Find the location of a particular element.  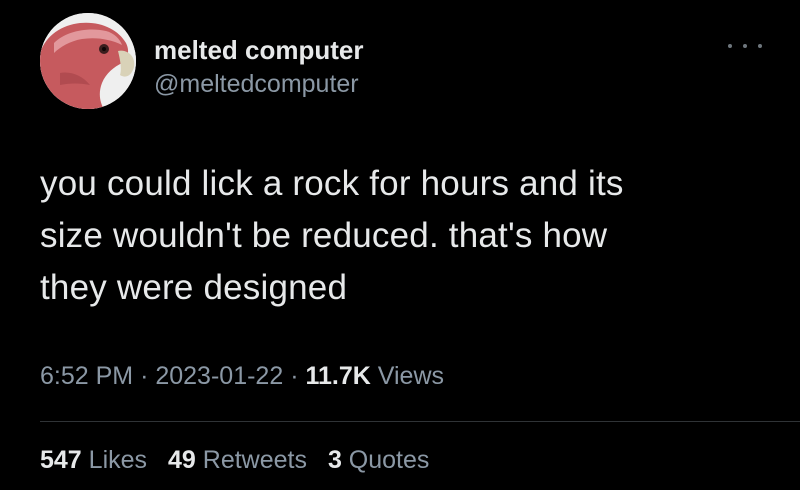

tweet-time: 6:52 PM is located at coordinates (86, 376).